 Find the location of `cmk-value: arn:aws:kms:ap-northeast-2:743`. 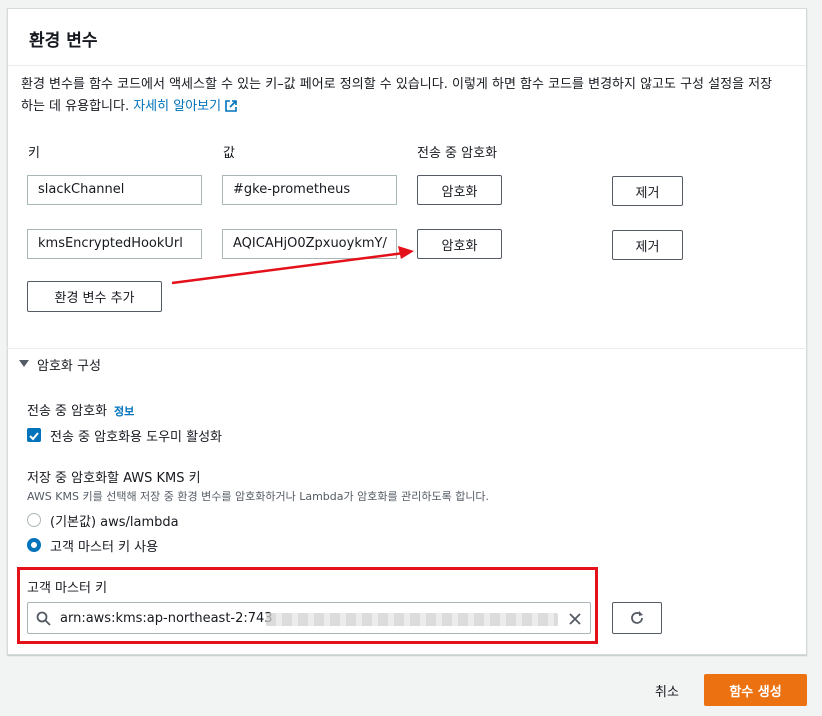

cmk-value: arn:aws:kms:ap-northeast-2:743 is located at coordinates (166, 618).